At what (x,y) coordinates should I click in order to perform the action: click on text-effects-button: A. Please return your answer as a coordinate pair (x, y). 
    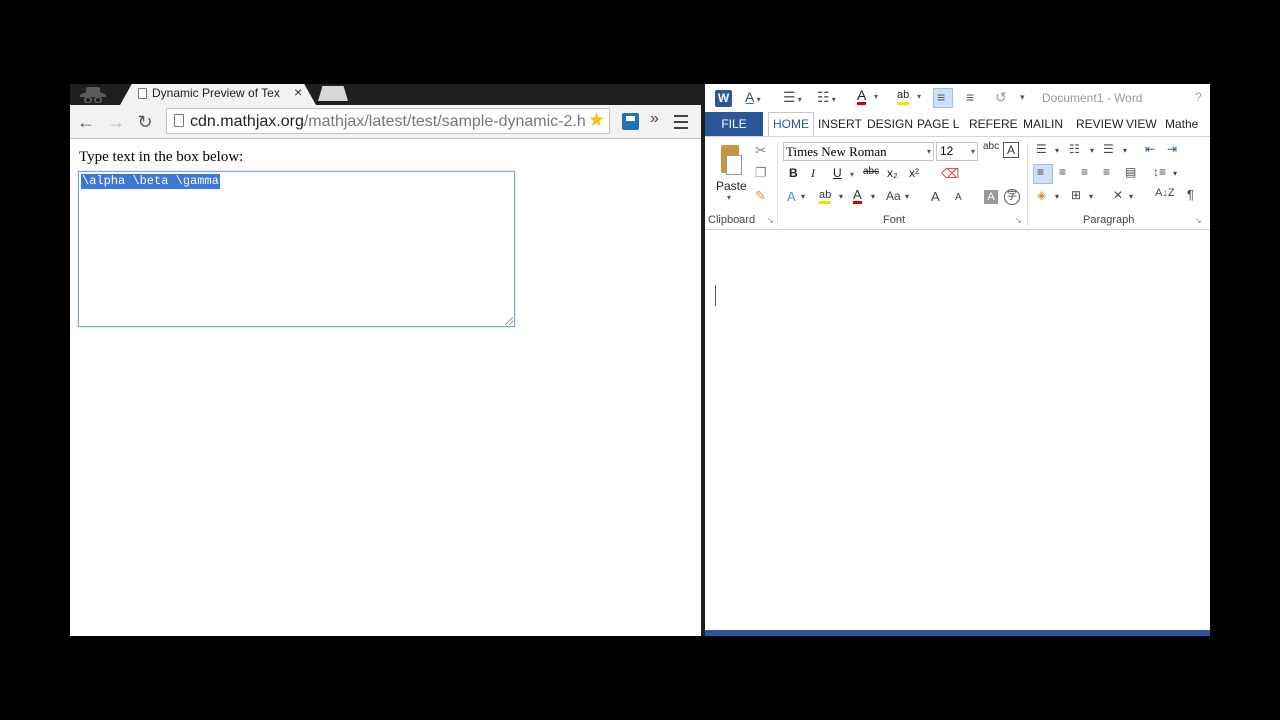
    Looking at the image, I should click on (791, 196).